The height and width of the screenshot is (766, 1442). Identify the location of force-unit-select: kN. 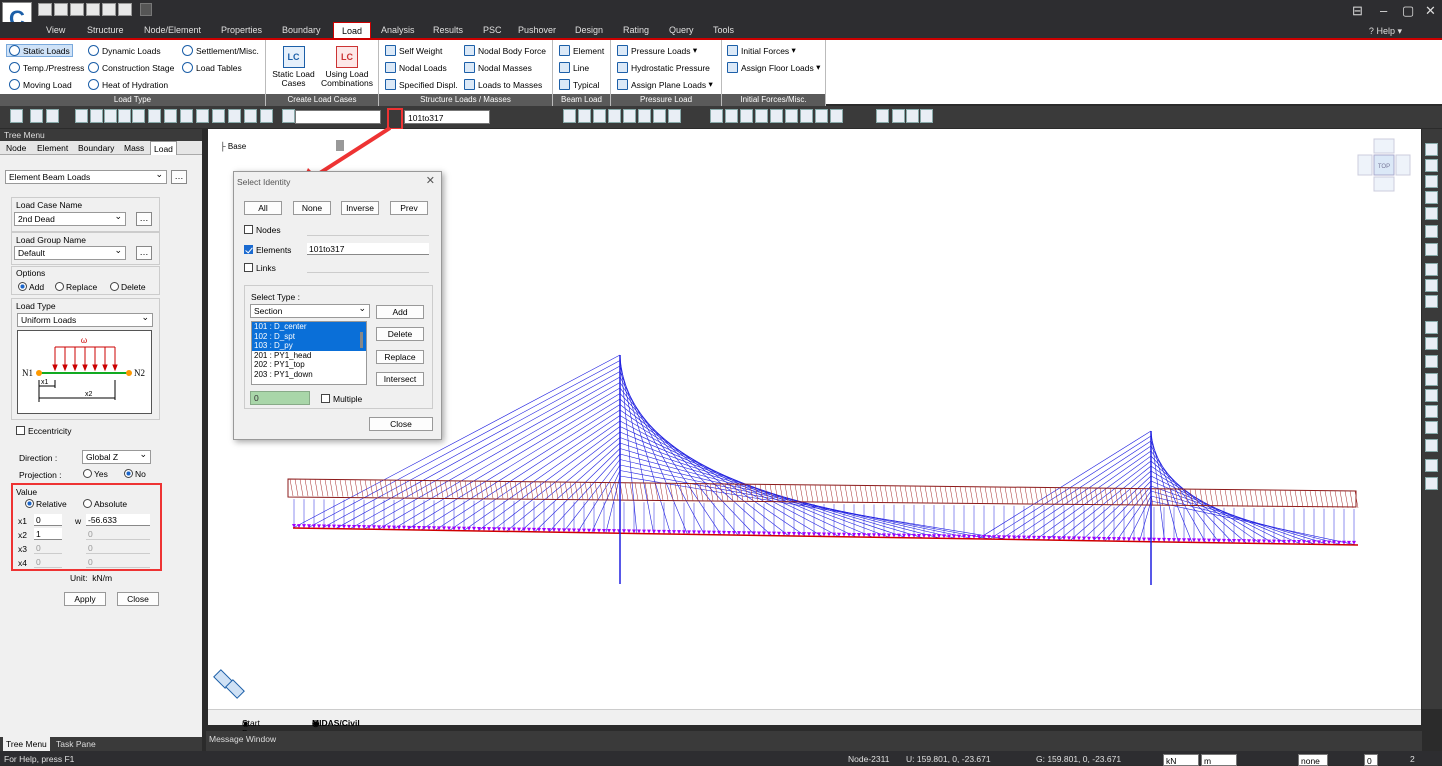
(1181, 760).